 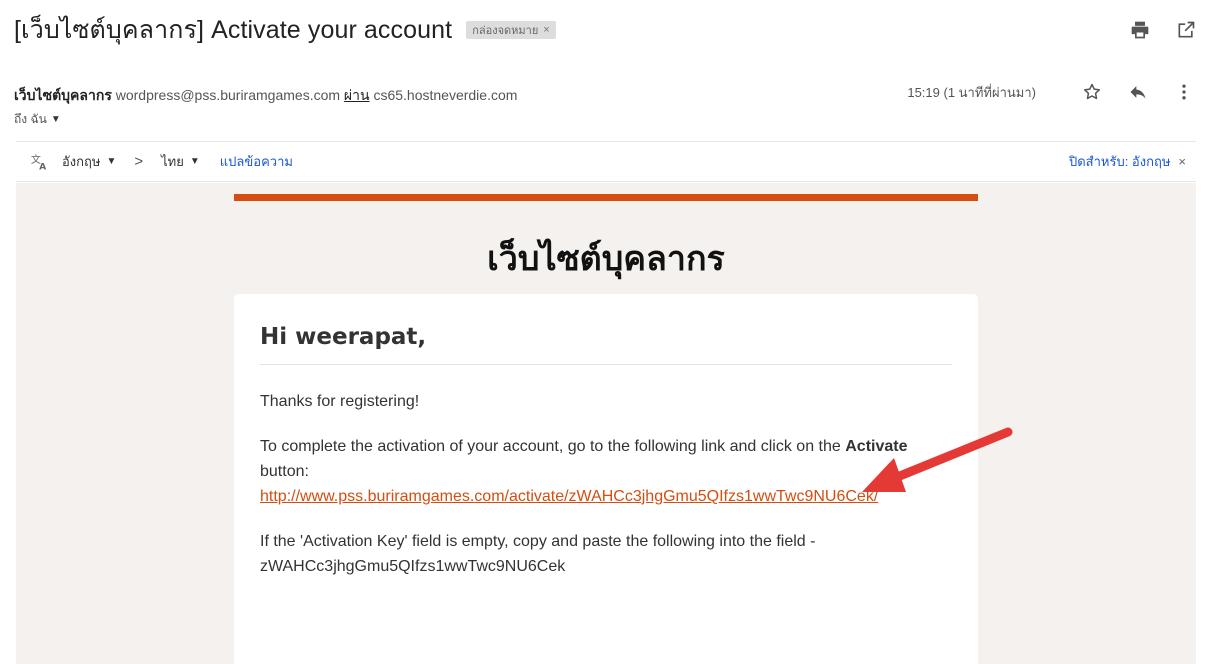 What do you see at coordinates (1182, 161) in the screenshot?
I see `close-icon: ×` at bounding box center [1182, 161].